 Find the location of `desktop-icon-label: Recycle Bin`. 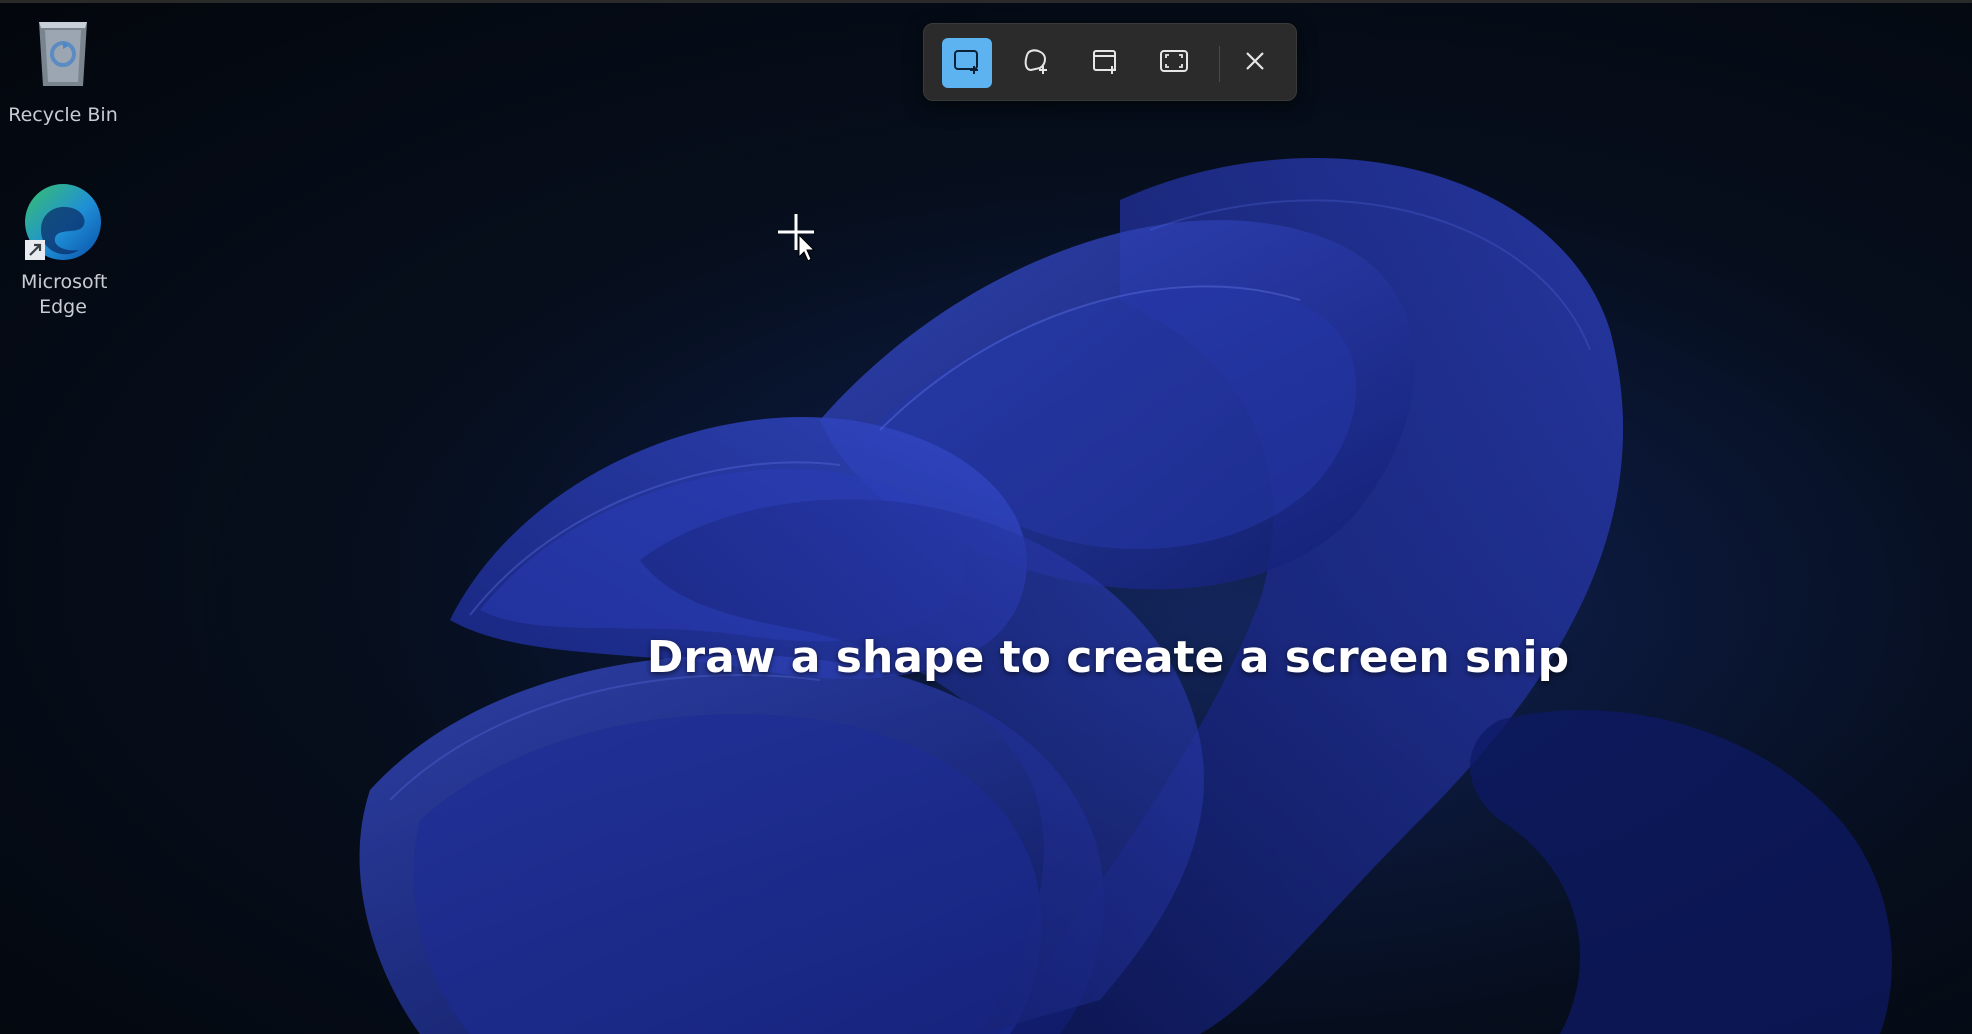

desktop-icon-label: Recycle Bin is located at coordinates (63, 115).